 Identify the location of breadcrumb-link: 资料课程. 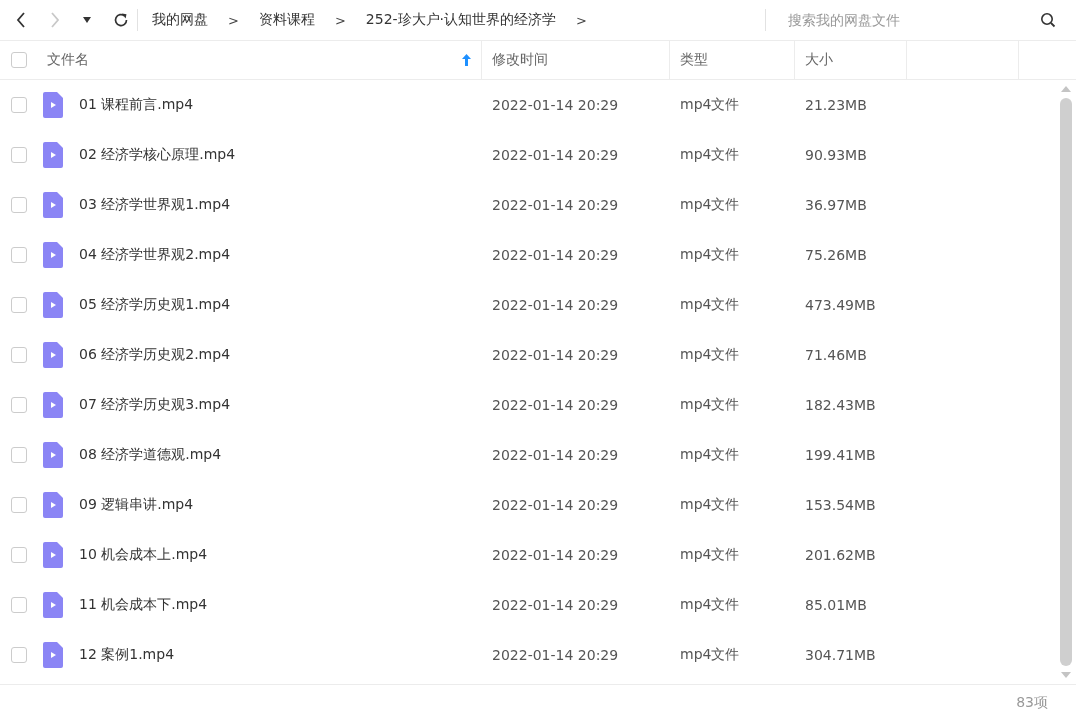
(286, 20).